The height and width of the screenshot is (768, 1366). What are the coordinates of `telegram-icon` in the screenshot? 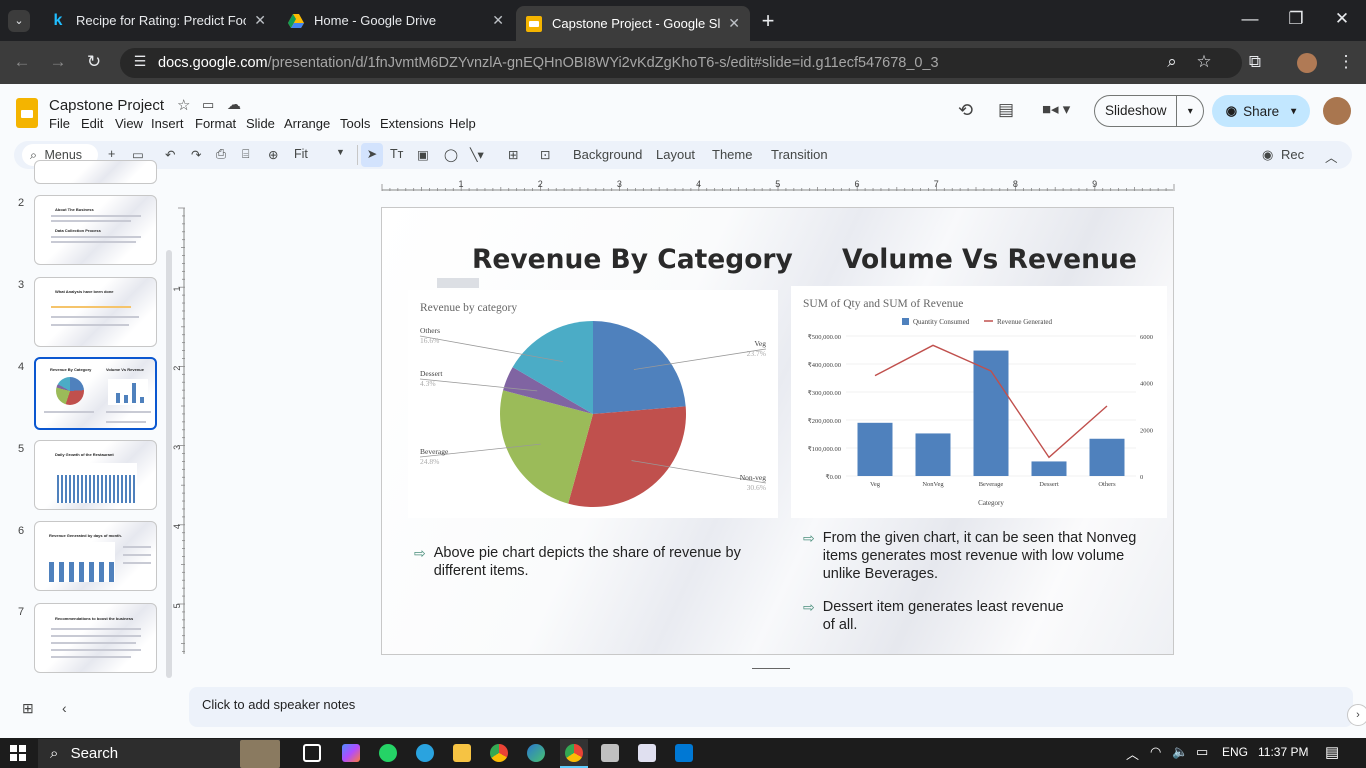 It's located at (425, 753).